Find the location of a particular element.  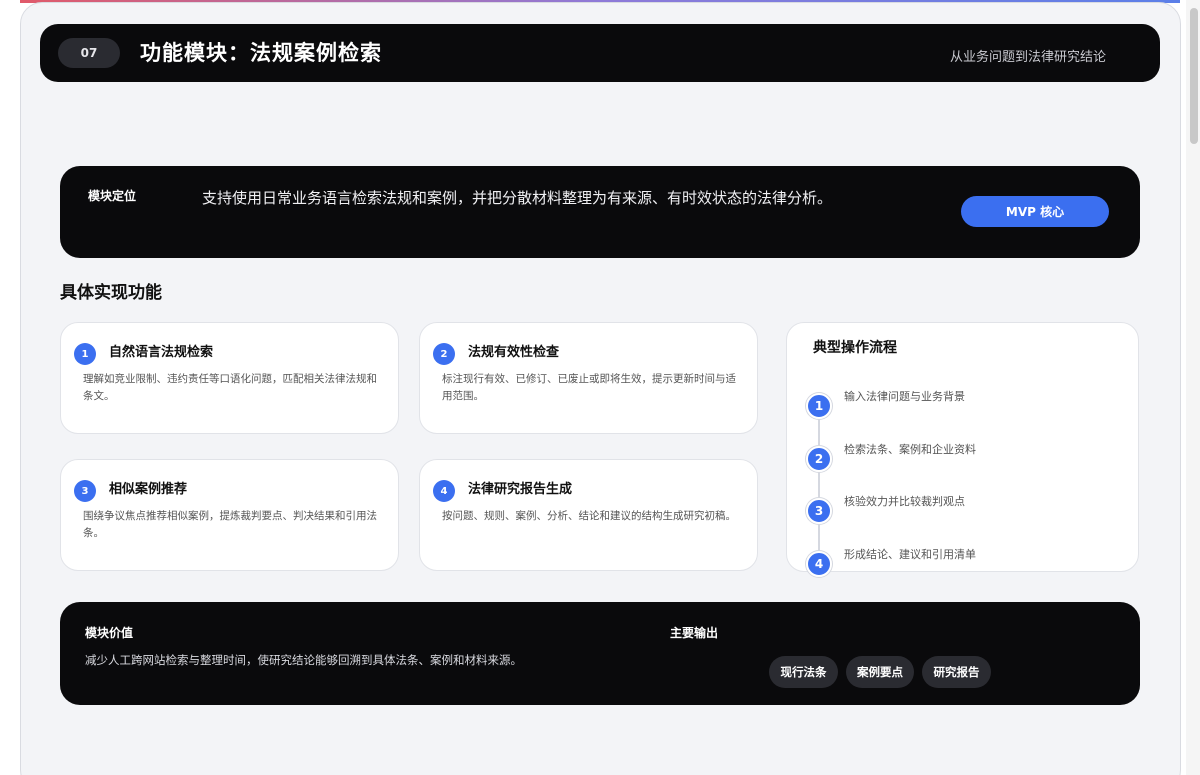

section-title: 具体实现功能 is located at coordinates (111, 293).